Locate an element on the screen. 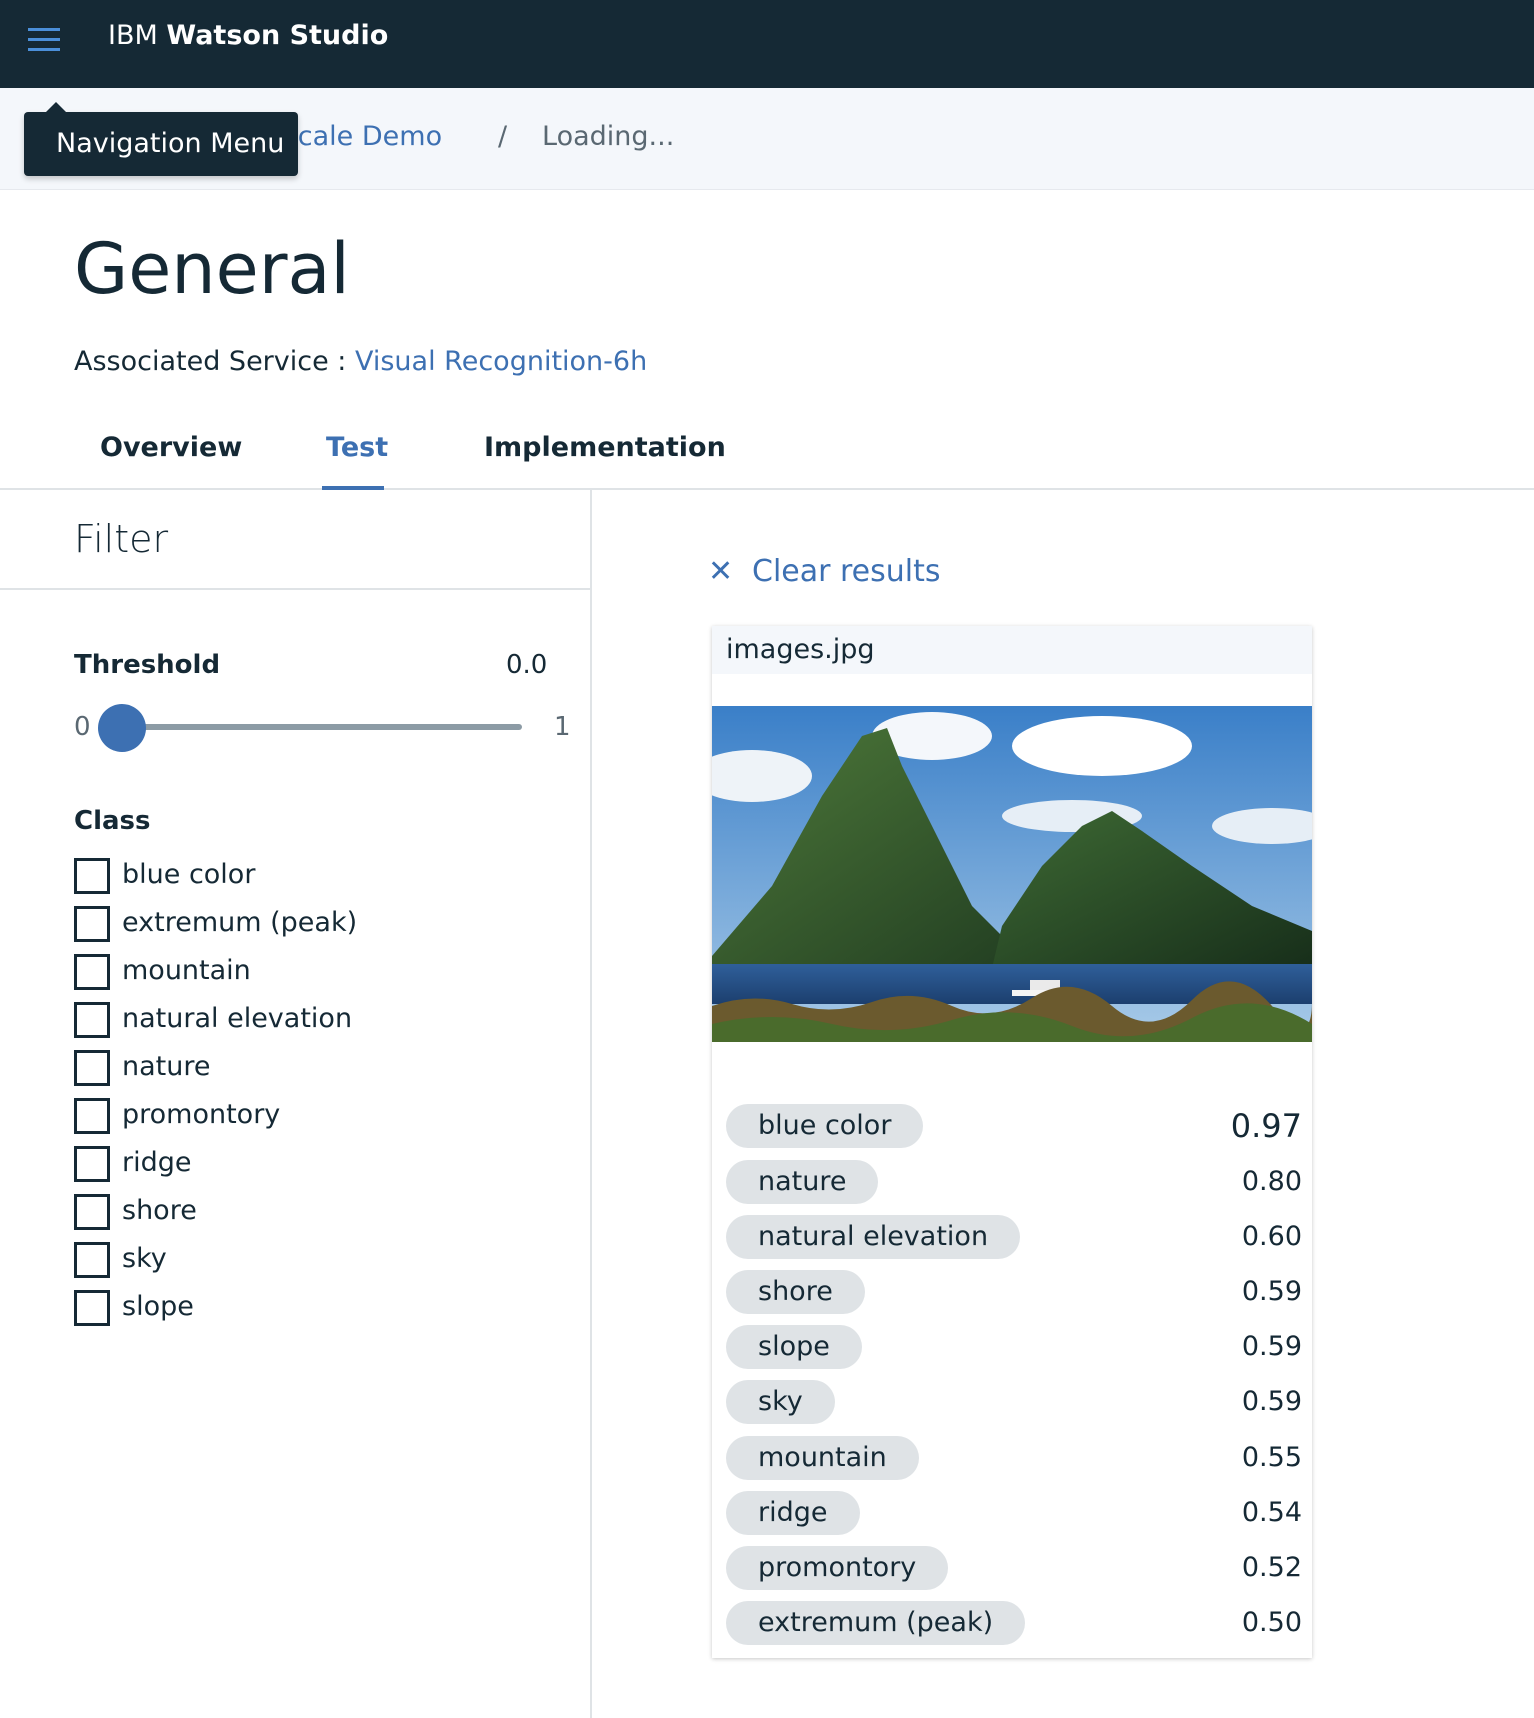 Image resolution: width=1534 pixels, height=1718 pixels. result-row: extremum (peak) 0.50 is located at coordinates (1014, 1624).